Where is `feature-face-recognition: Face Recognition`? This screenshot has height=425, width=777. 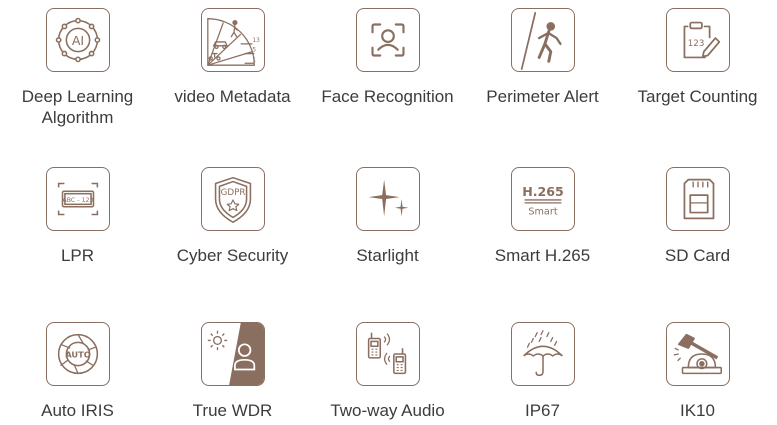
feature-face-recognition: Face Recognition is located at coordinates (387, 57).